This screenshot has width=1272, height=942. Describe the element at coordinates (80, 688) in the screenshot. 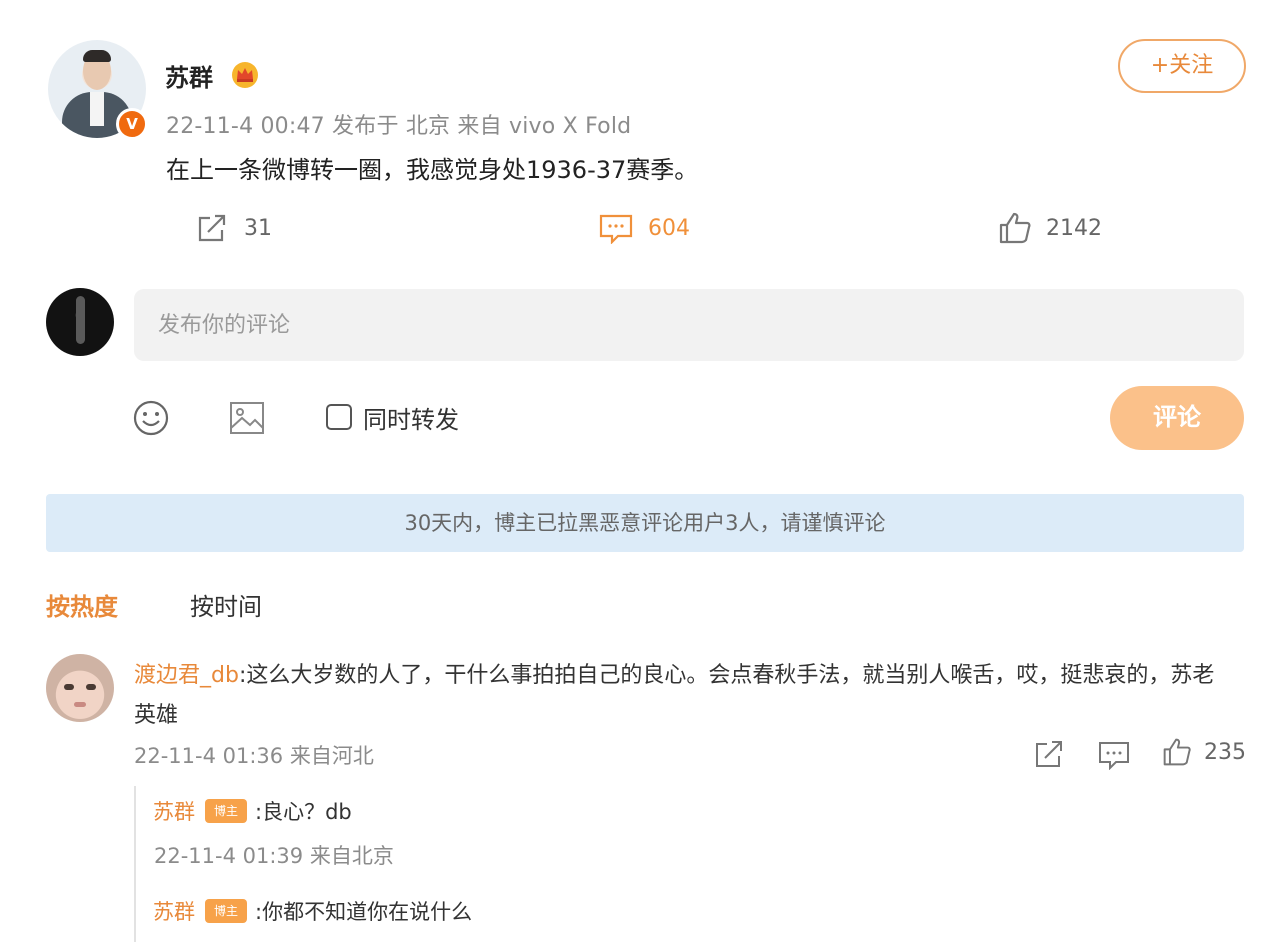

I see `commenter-avatar` at that location.